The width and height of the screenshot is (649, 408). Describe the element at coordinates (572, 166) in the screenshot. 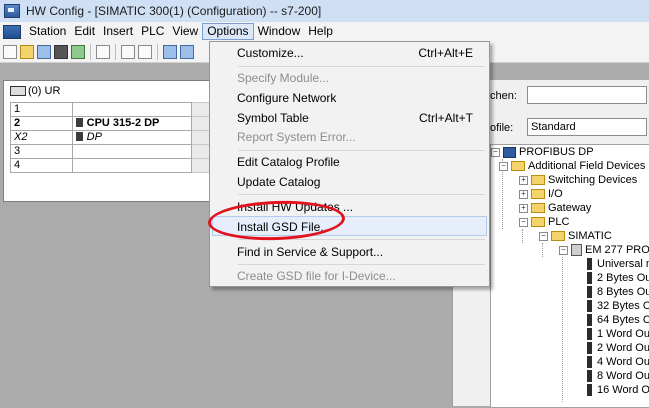

I see `tree-item-additional-field-devices: − Additional Field Devices` at that location.